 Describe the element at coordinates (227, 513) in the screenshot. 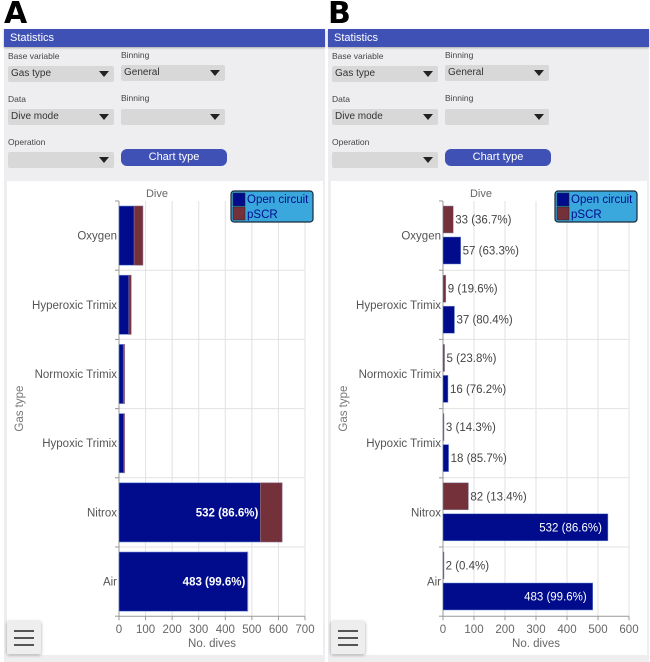

I see `bar-data-label: 532 (86.6%)` at that location.